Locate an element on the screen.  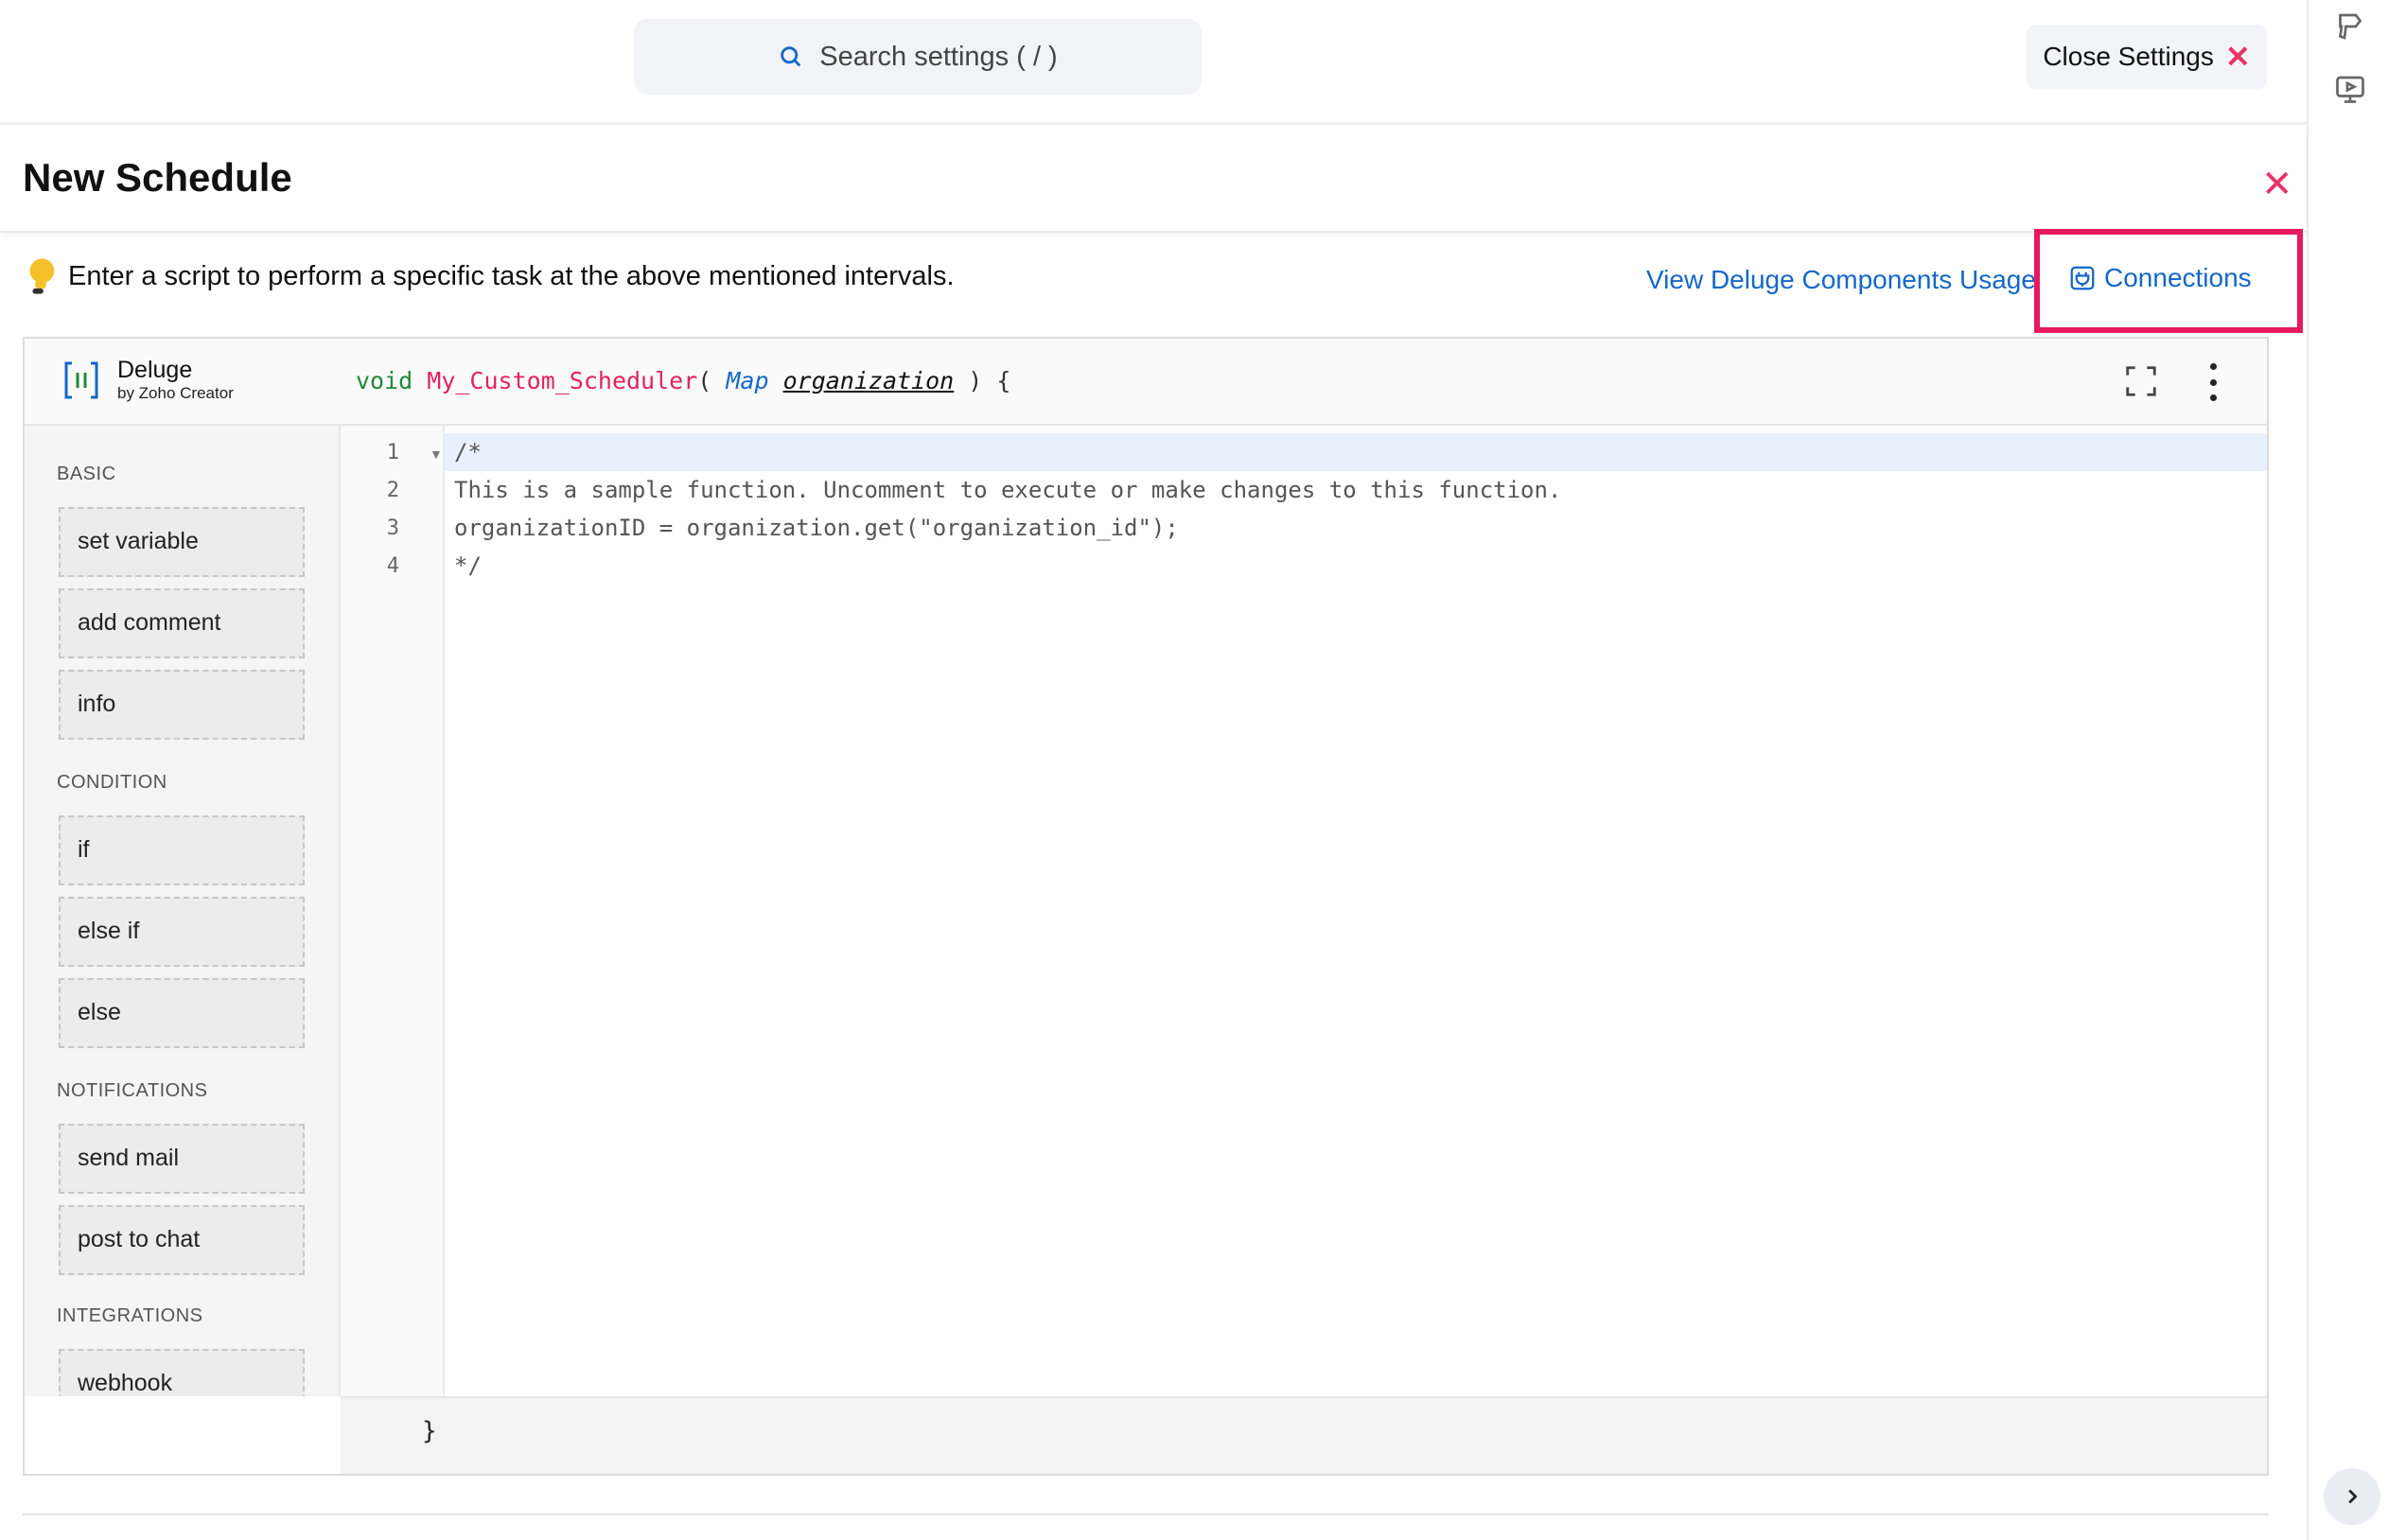
close-settings-label: Close Settings is located at coordinates (2128, 56).